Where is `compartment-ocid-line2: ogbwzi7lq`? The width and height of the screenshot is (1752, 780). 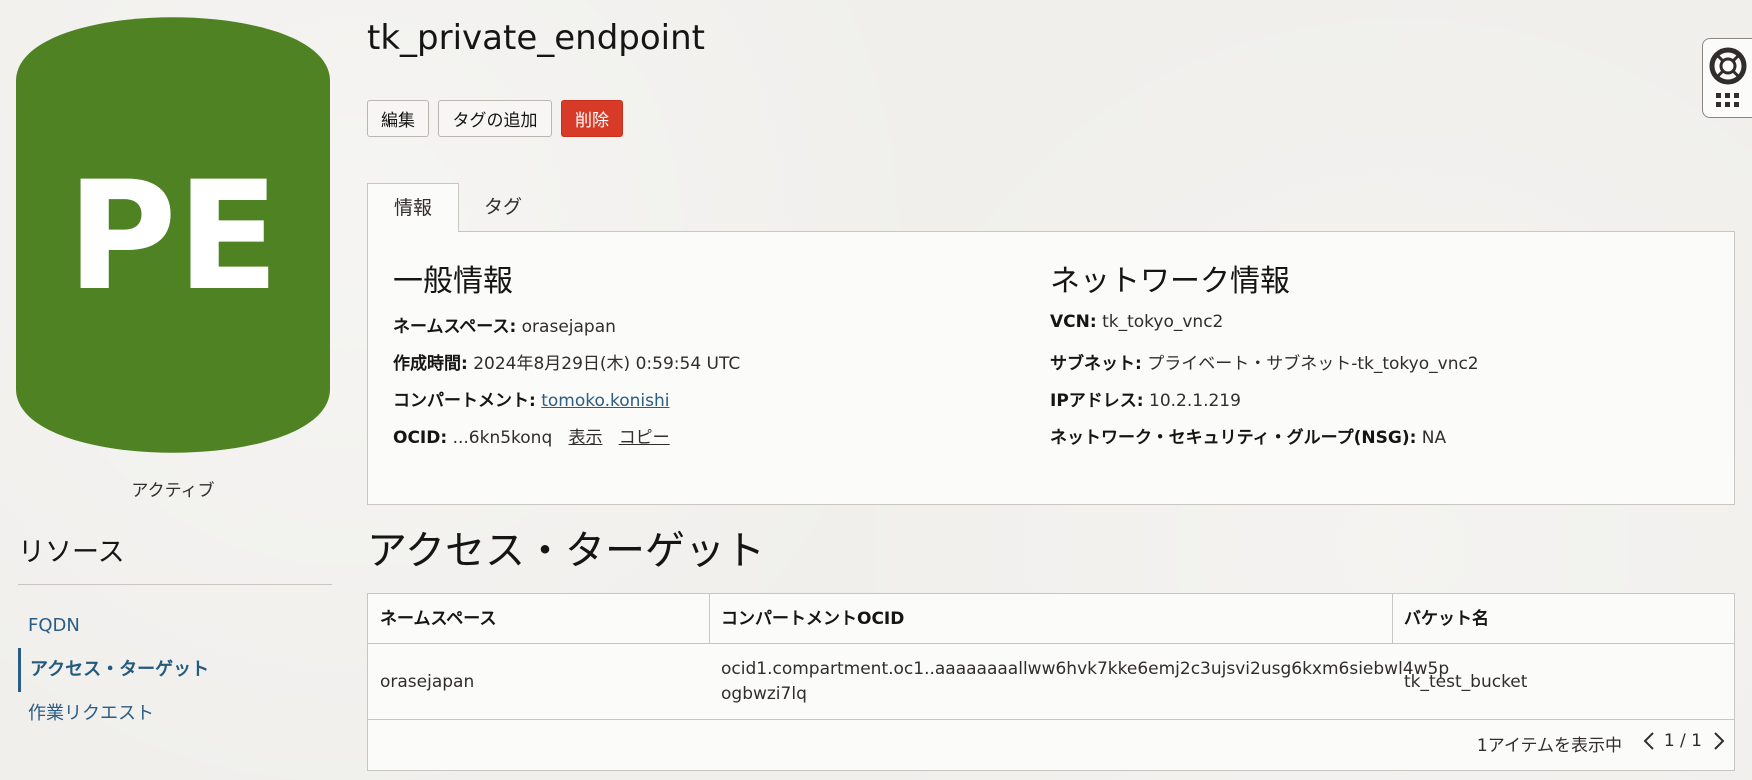 compartment-ocid-line2: ogbwzi7lq is located at coordinates (764, 694).